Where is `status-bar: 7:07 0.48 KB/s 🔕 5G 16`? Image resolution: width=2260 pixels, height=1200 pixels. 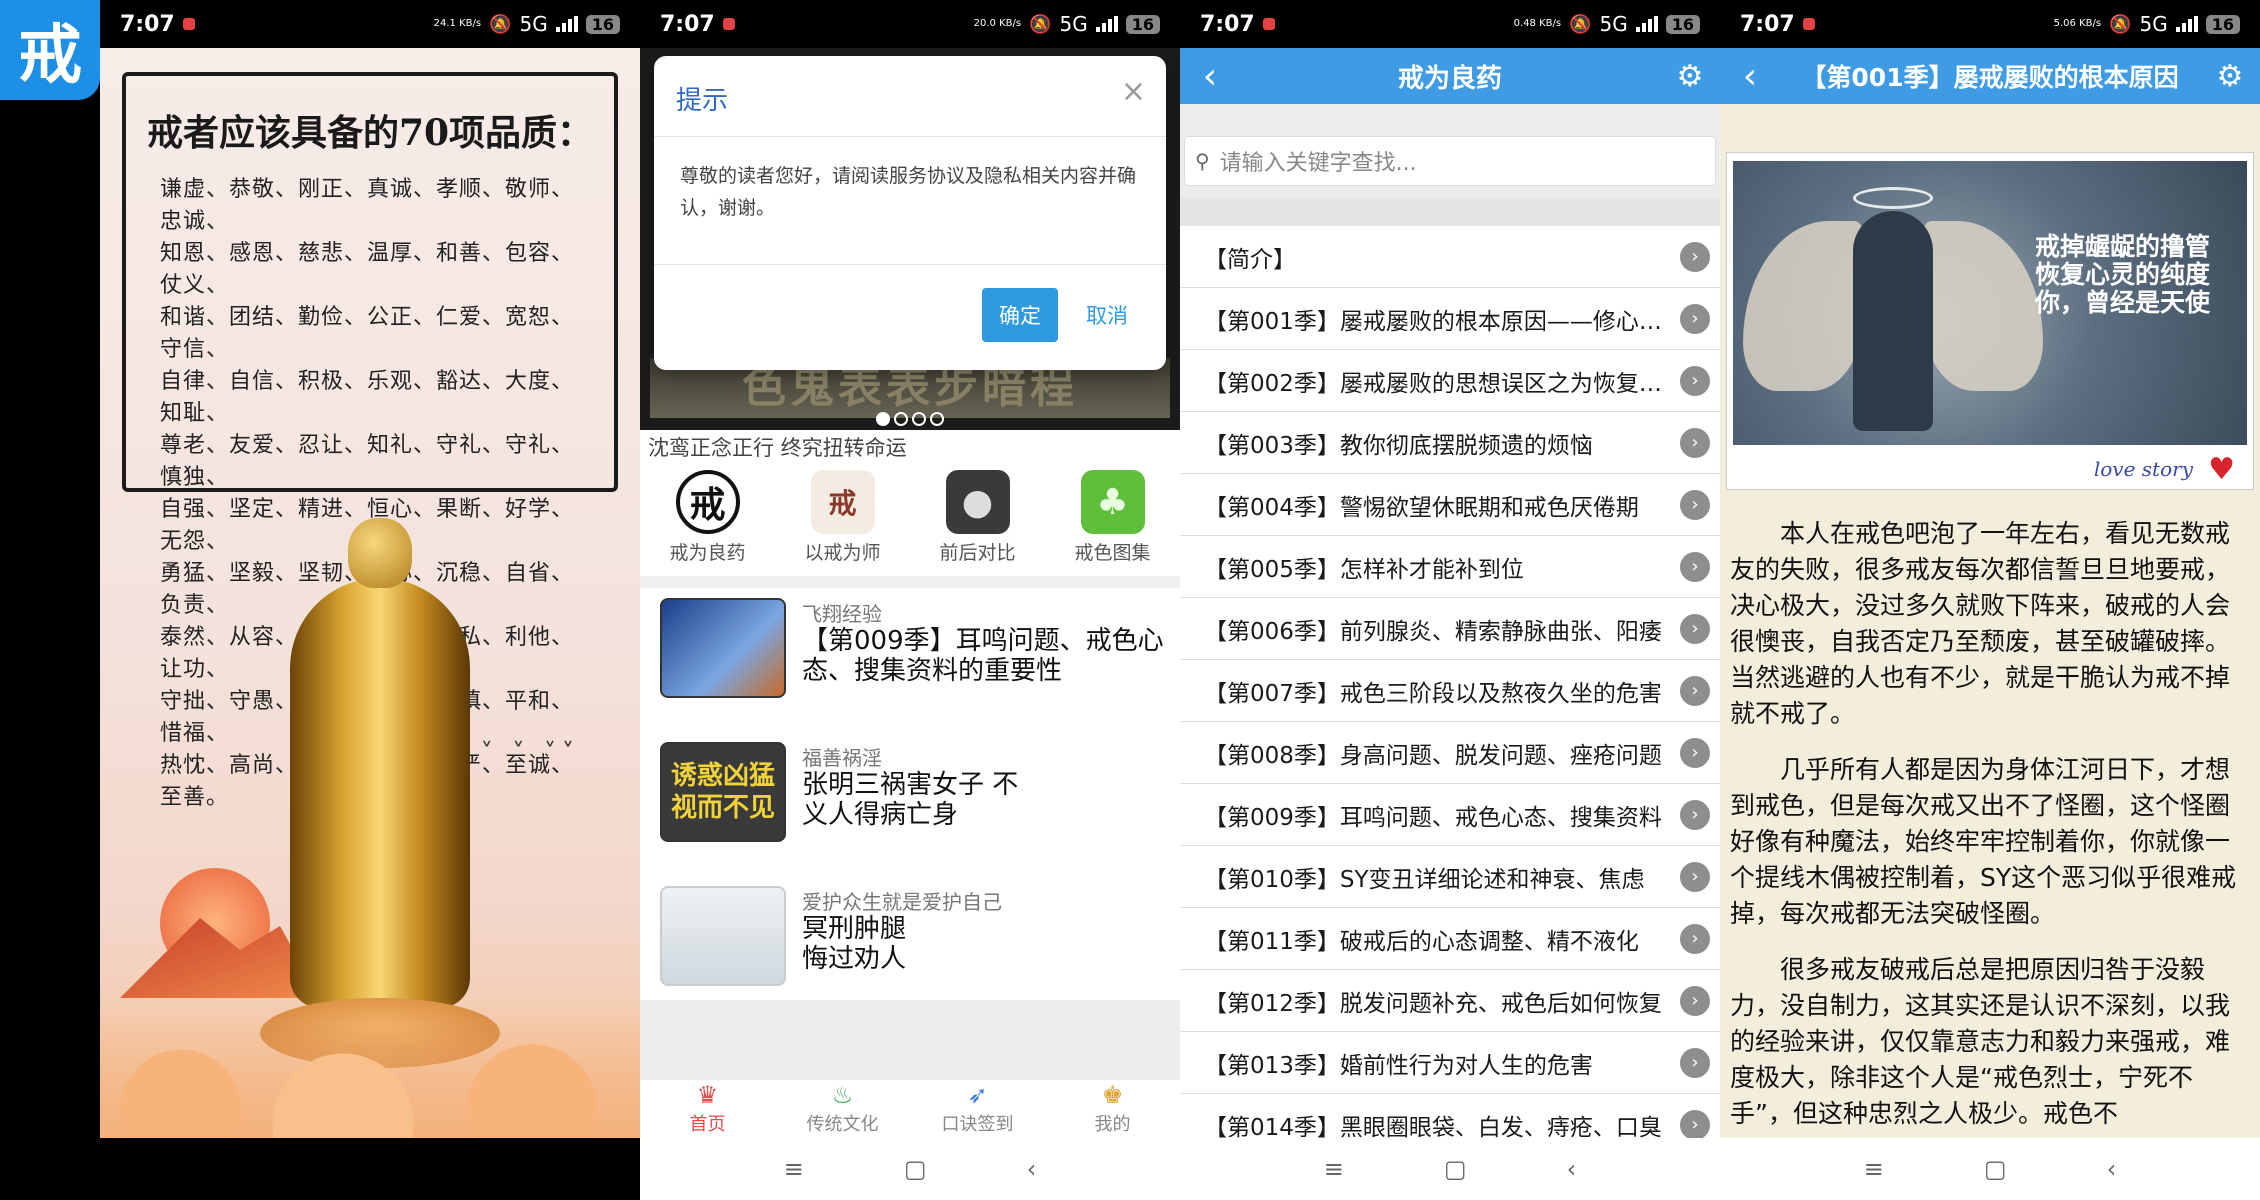
status-bar: 7:07 0.48 KB/s 🔕 5G 16 is located at coordinates (1450, 24).